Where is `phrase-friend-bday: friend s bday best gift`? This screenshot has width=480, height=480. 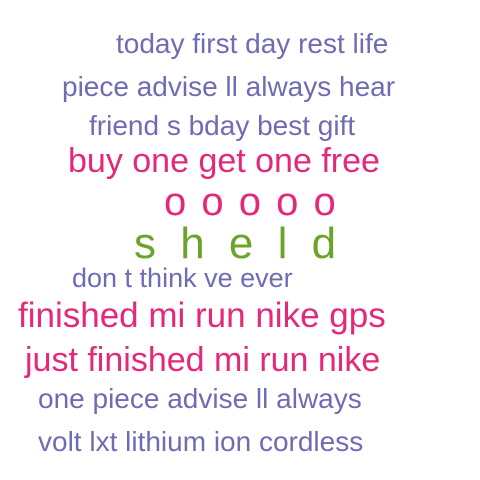
phrase-friend-bday: friend s bday best gift is located at coordinates (222, 125).